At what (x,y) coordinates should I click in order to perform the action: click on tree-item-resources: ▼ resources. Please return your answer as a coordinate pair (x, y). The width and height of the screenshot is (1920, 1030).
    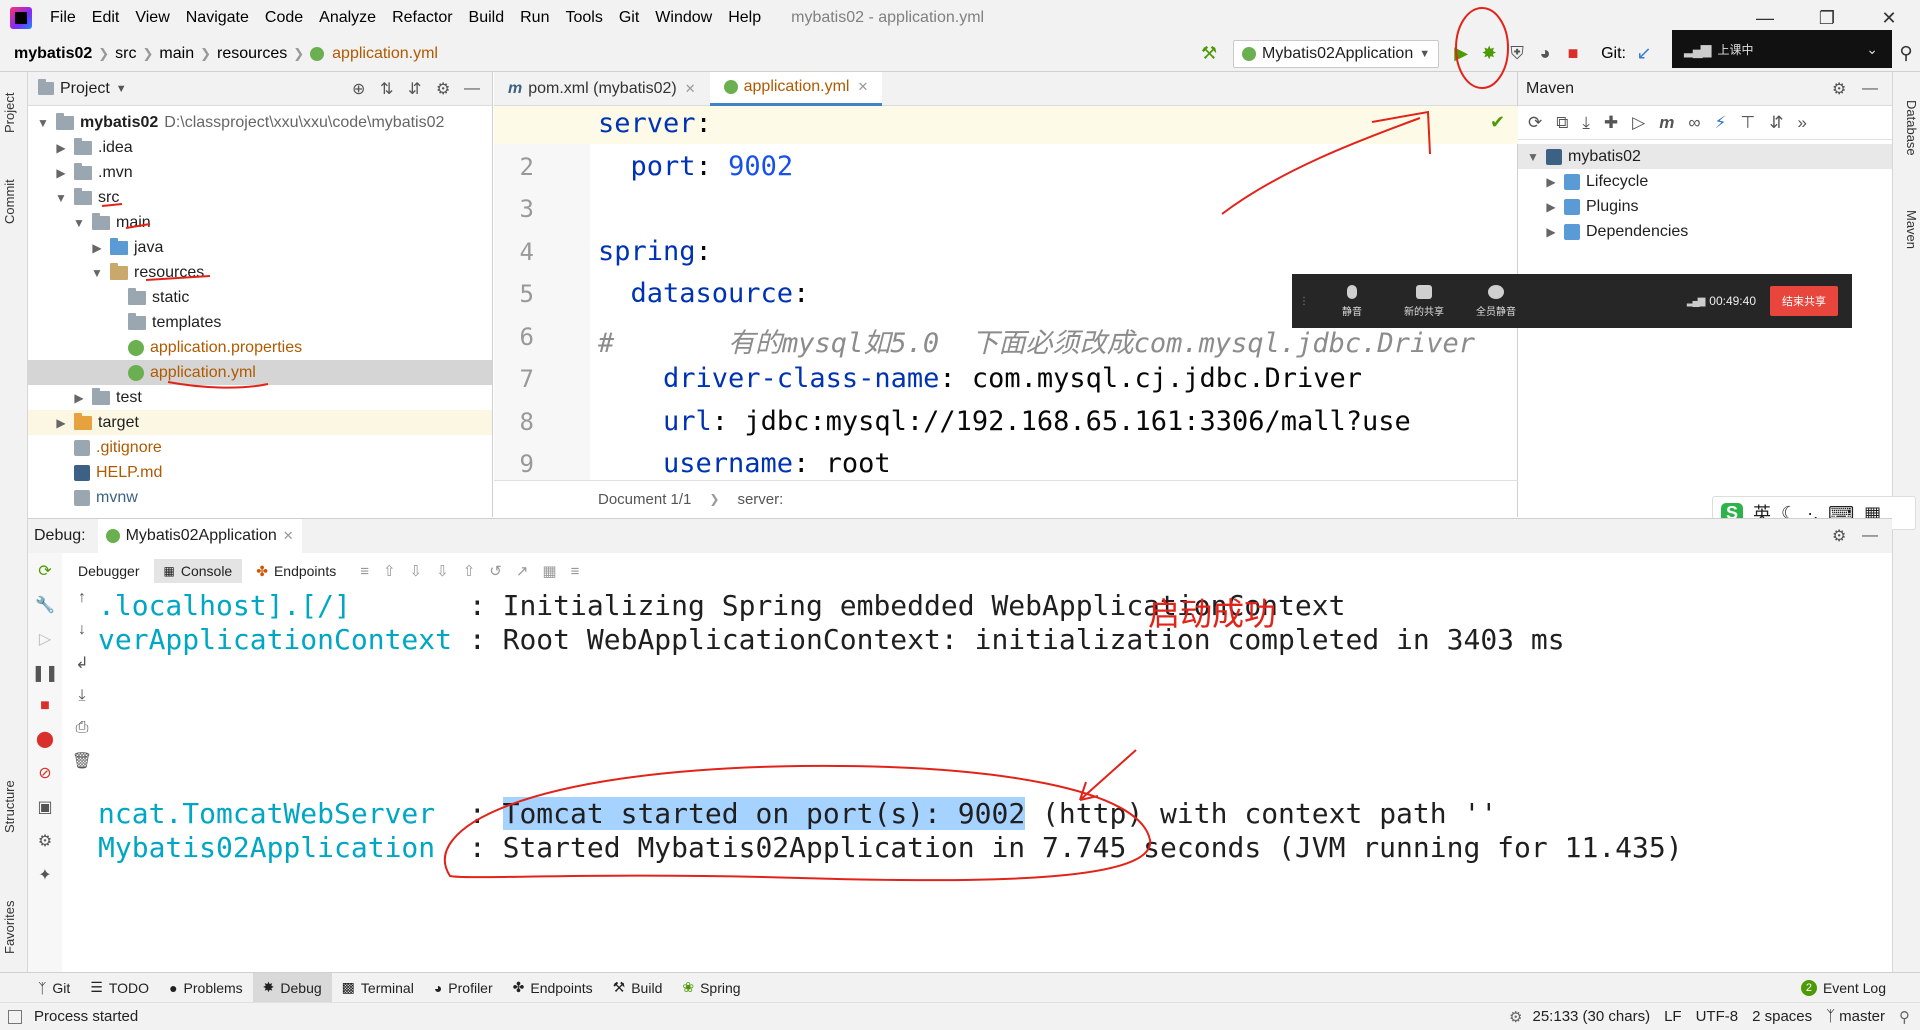
    Looking at the image, I should click on (260, 272).